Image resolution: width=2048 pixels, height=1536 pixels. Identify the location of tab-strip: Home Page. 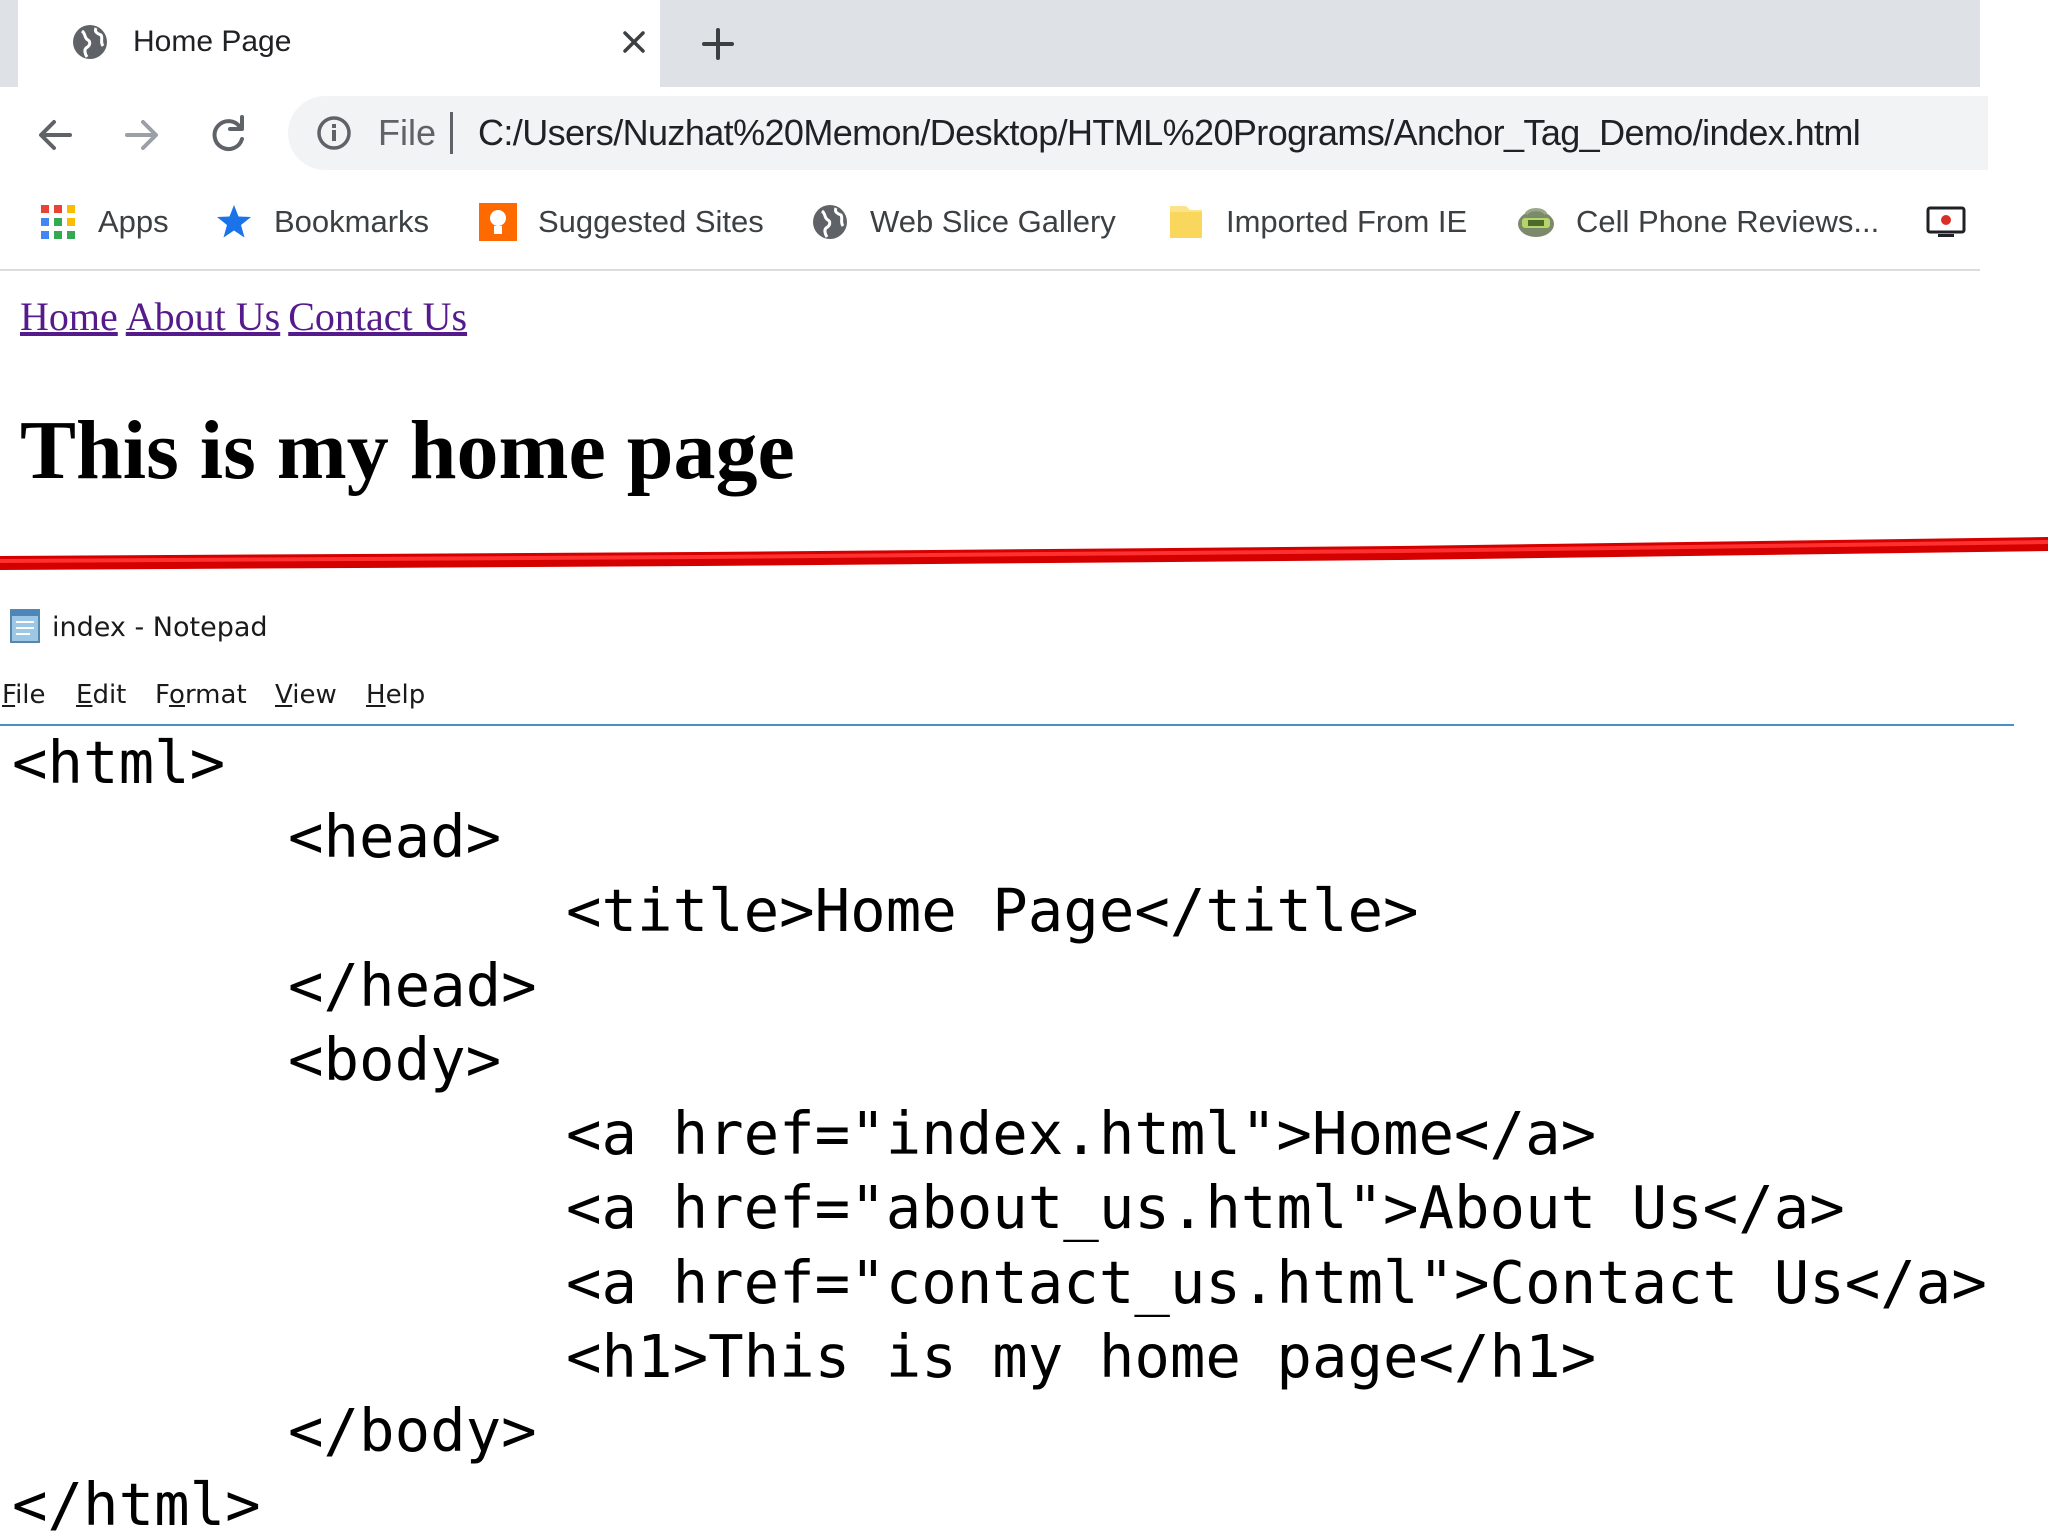
(990, 43).